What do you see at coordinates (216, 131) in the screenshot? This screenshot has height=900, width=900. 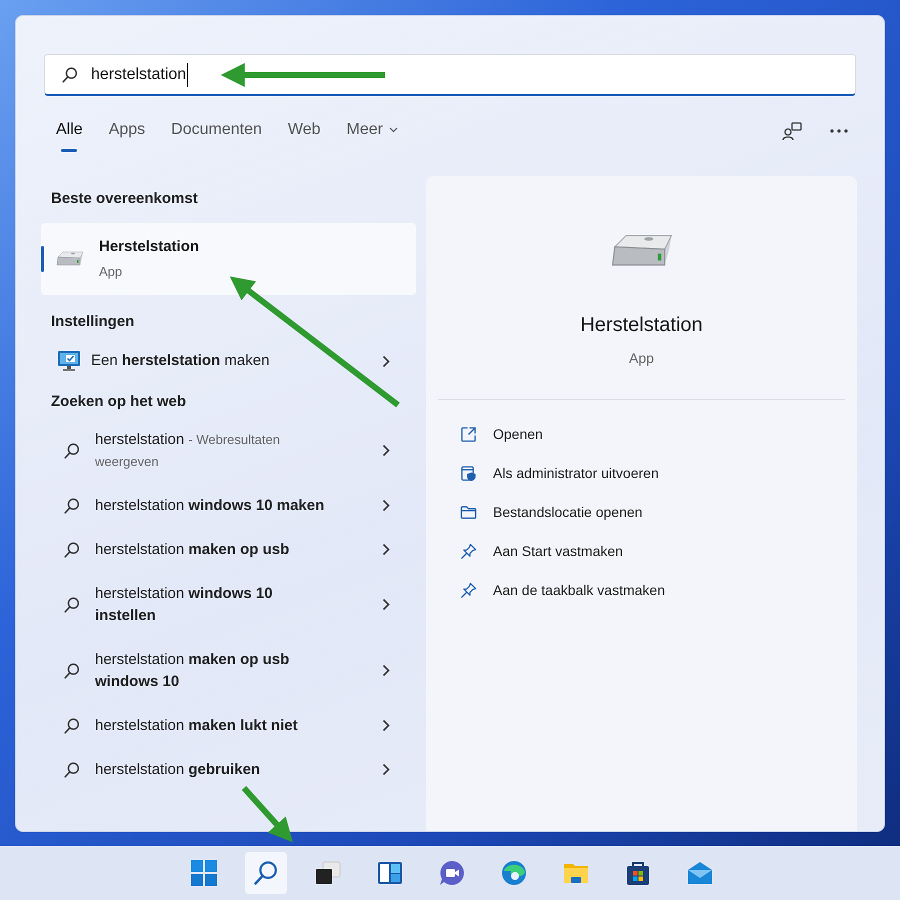 I see `filter-tab: Documenten` at bounding box center [216, 131].